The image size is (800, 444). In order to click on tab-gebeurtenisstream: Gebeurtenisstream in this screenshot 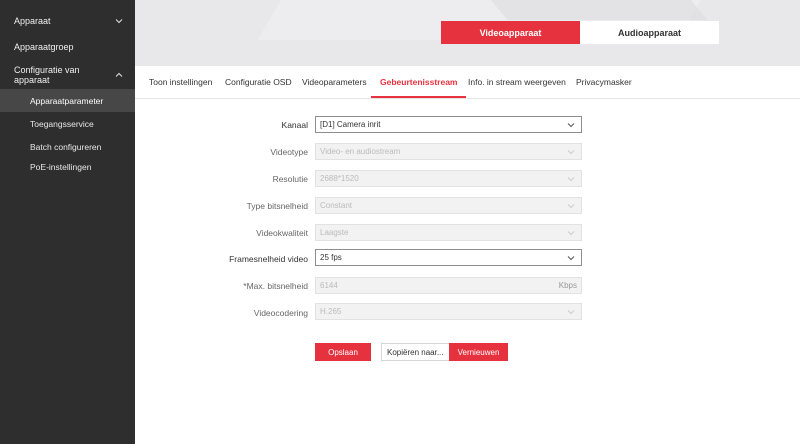, I will do `click(419, 82)`.